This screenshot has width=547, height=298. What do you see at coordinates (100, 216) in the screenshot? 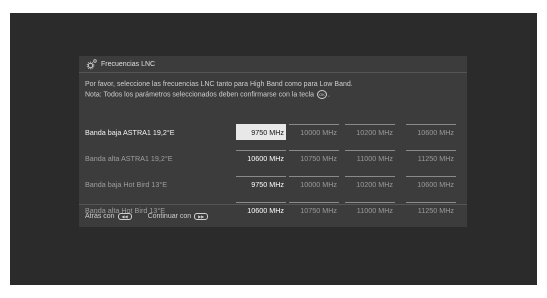
I see `back-label: Atrás con` at bounding box center [100, 216].